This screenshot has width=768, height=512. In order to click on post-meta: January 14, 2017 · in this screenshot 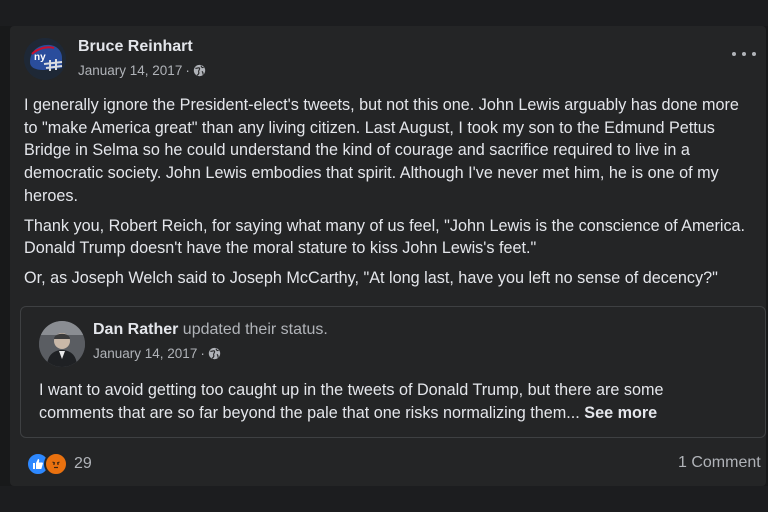, I will do `click(142, 70)`.